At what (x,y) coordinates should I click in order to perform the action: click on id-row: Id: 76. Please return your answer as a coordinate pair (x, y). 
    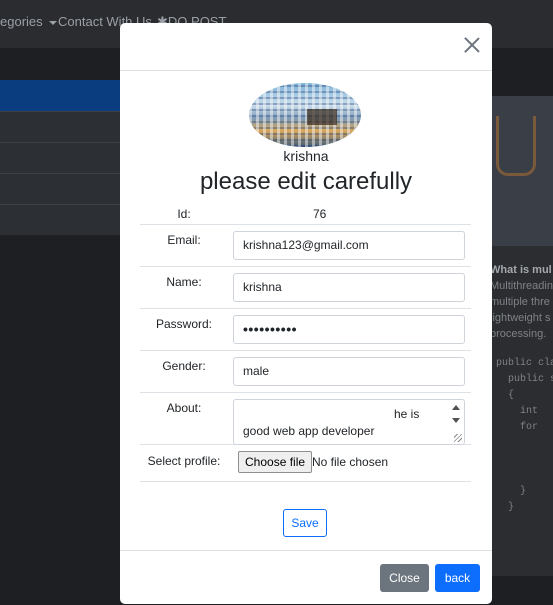
    Looking at the image, I should click on (305, 214).